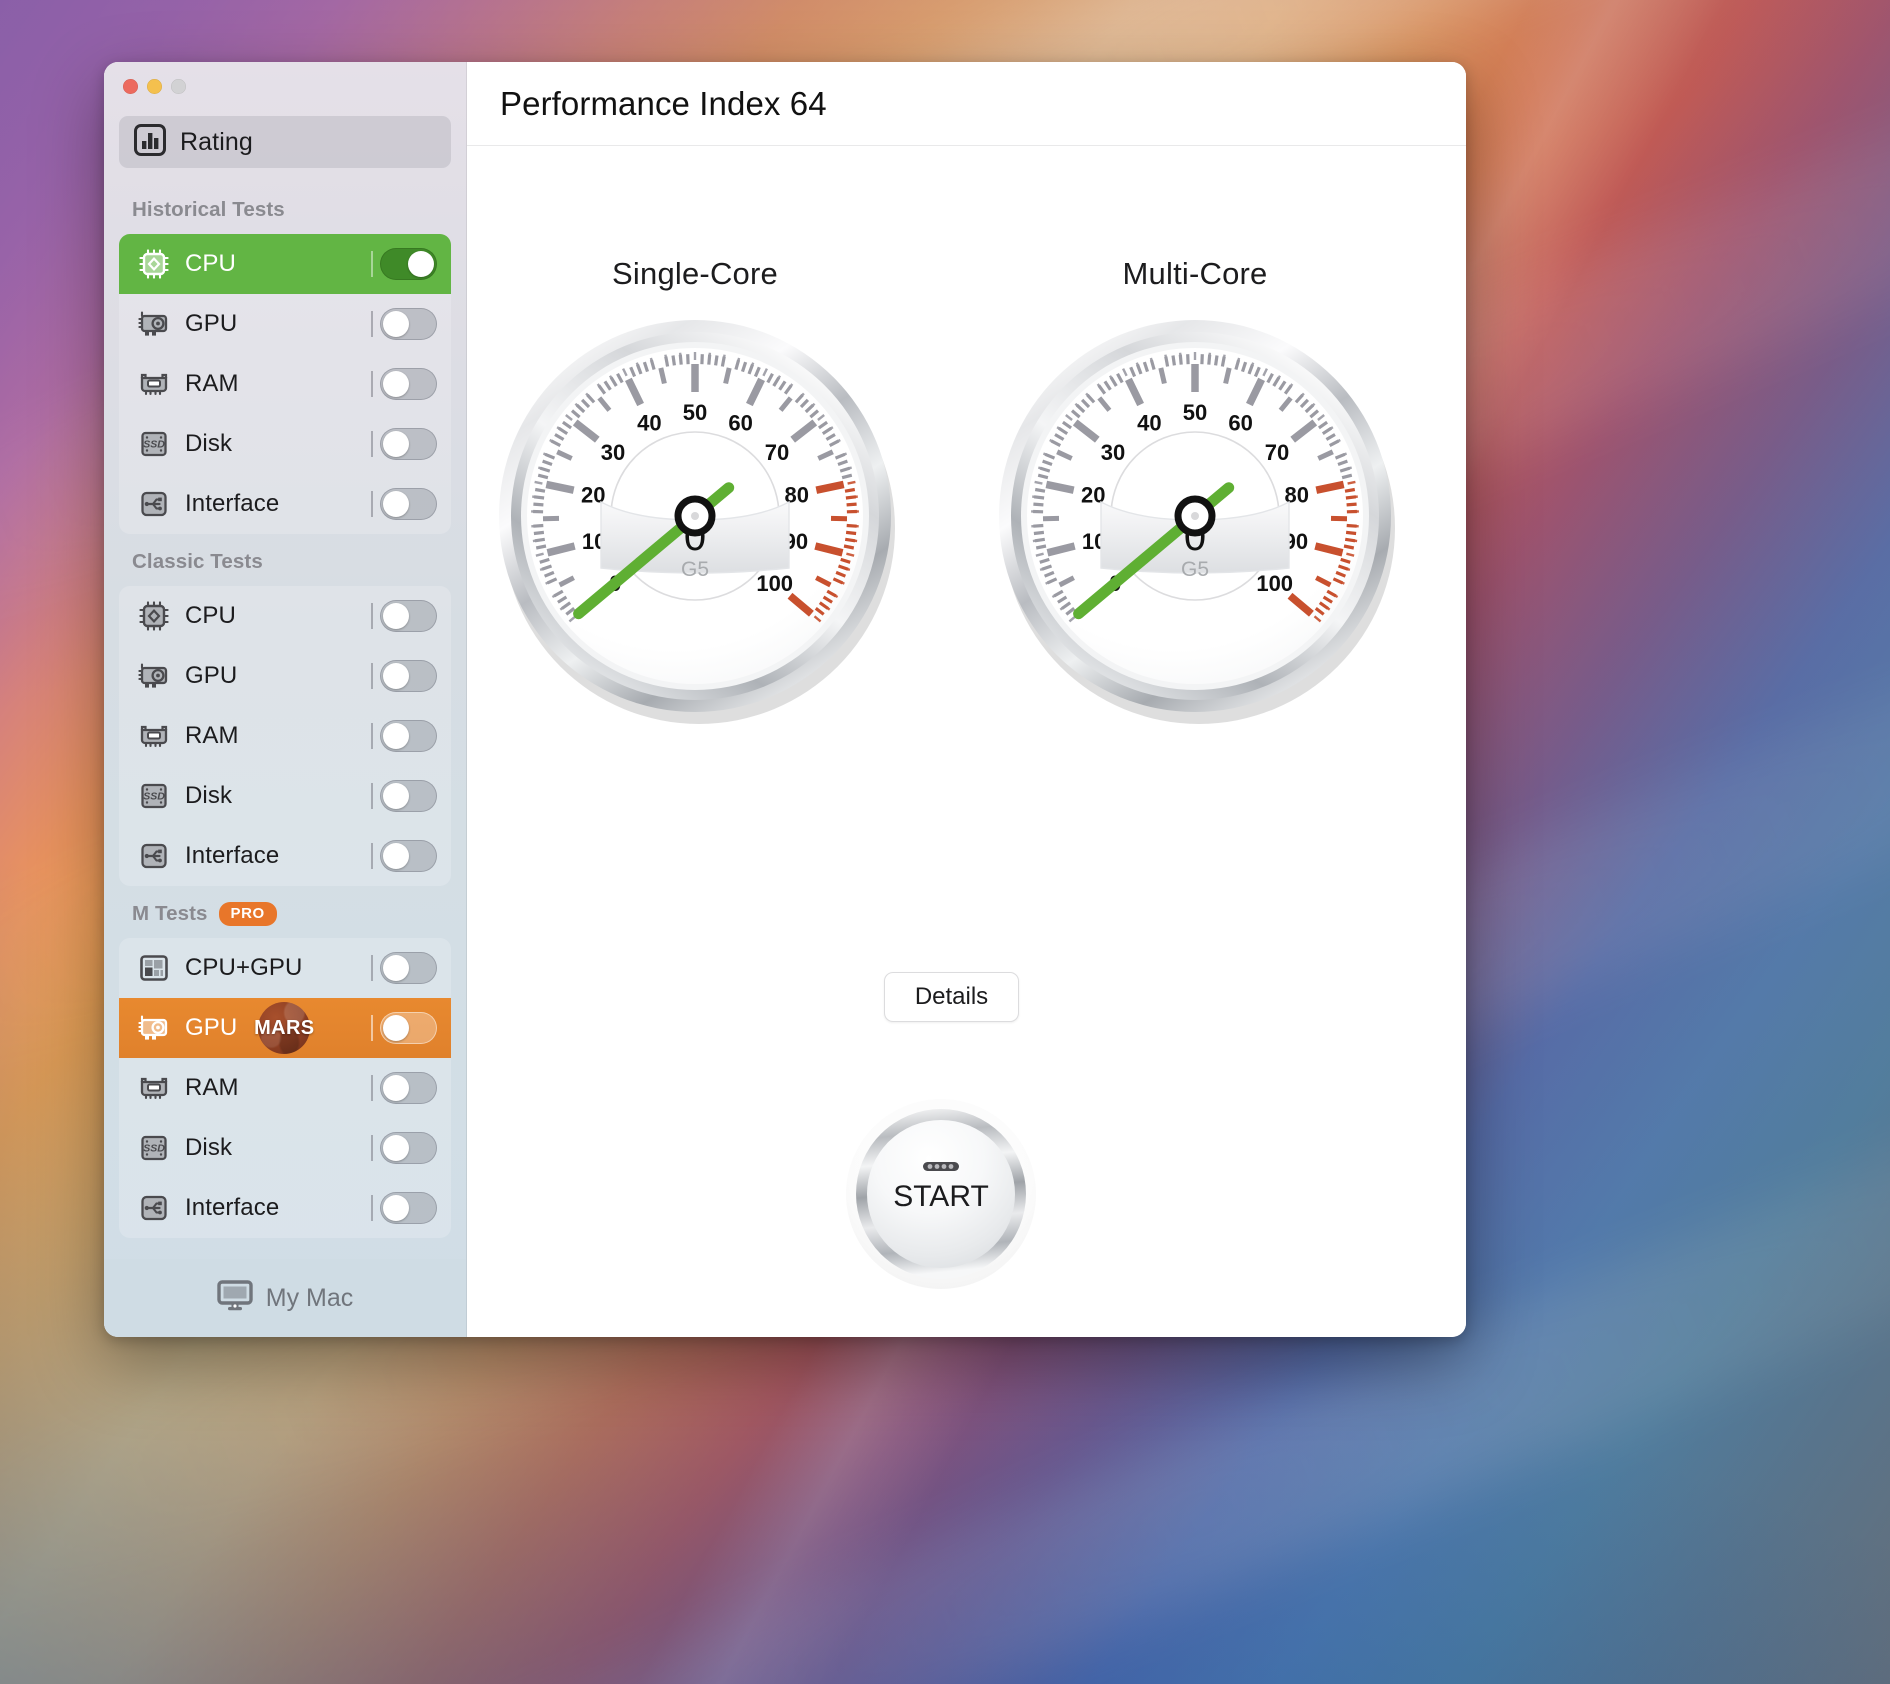 The image size is (1890, 1684). I want to click on sidebar-footer-my-mac: My Mac, so click(285, 1298).